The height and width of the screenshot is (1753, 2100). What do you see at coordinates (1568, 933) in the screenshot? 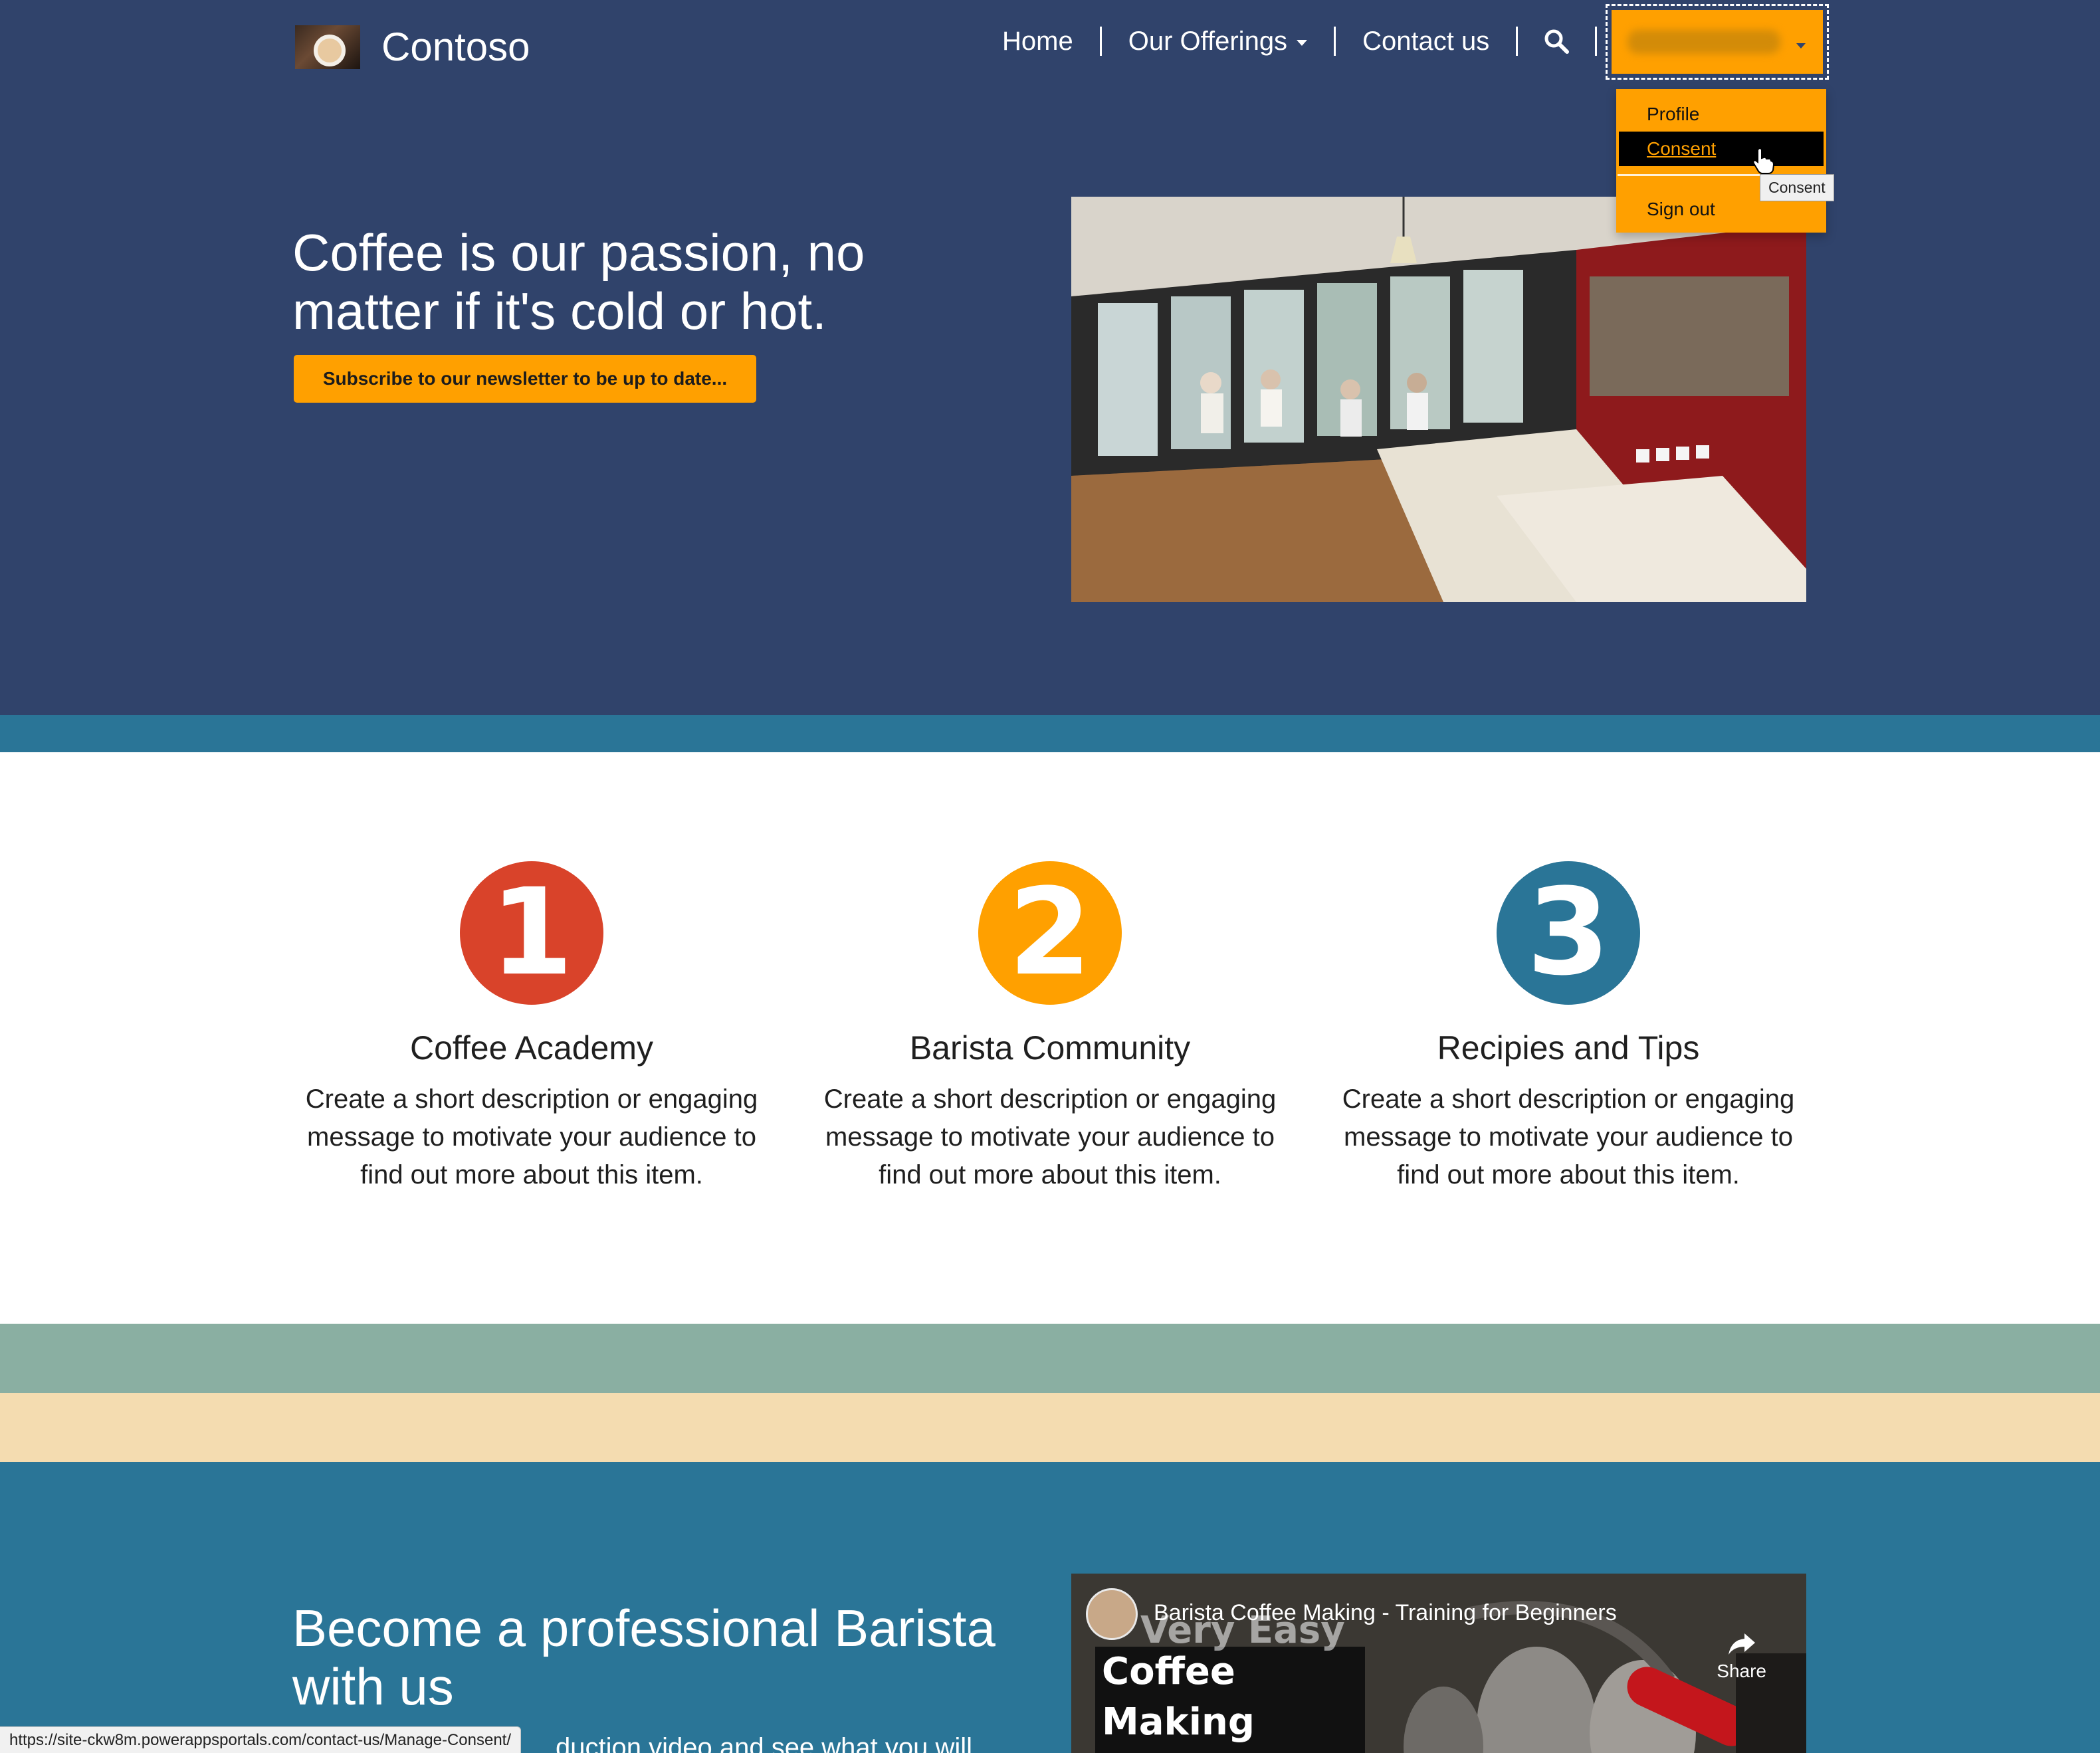
I see `number-badge: 3` at bounding box center [1568, 933].